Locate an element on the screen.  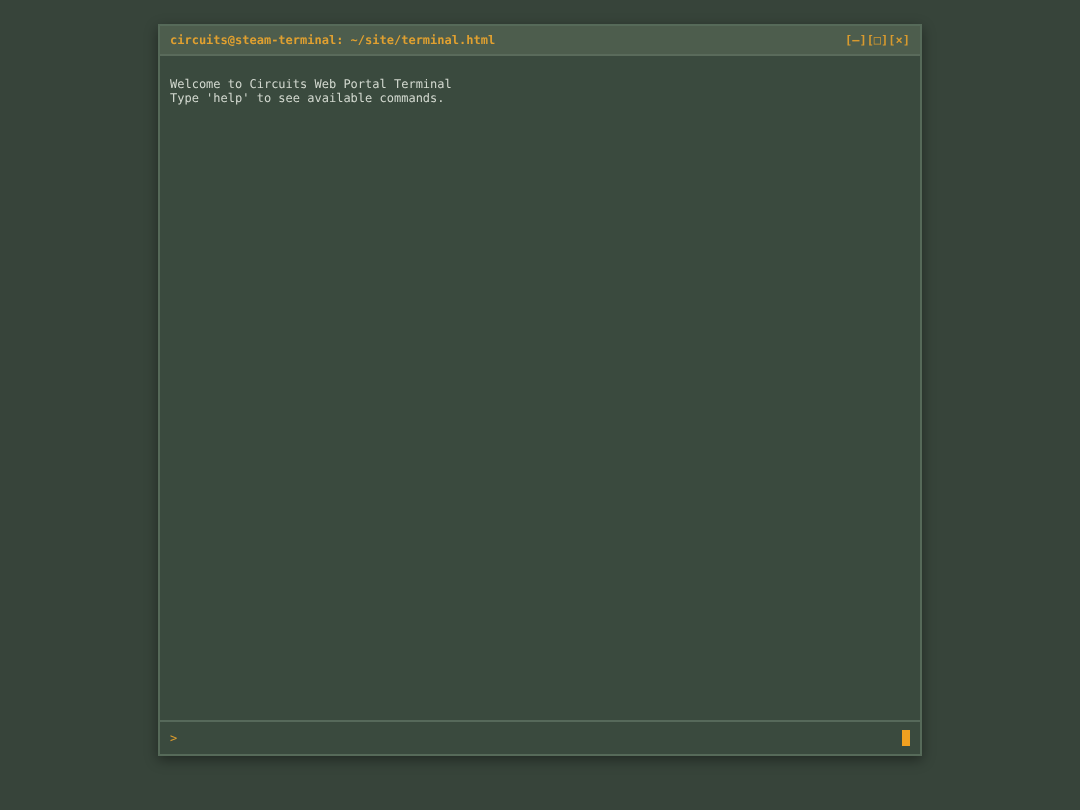
cursor-block is located at coordinates (906, 738).